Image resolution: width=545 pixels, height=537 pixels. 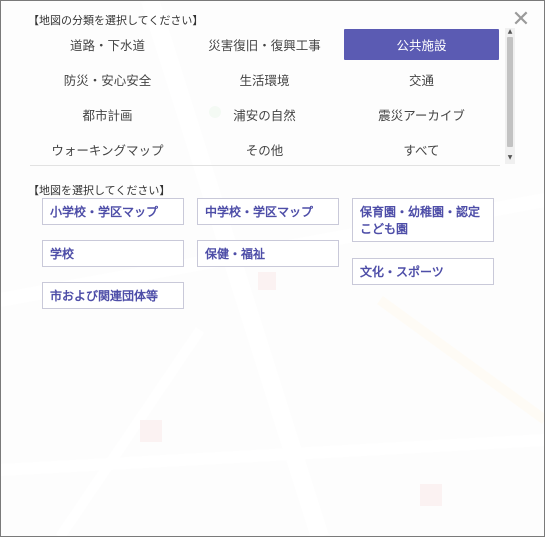 I want to click on scroll-thumb, so click(x=510, y=92).